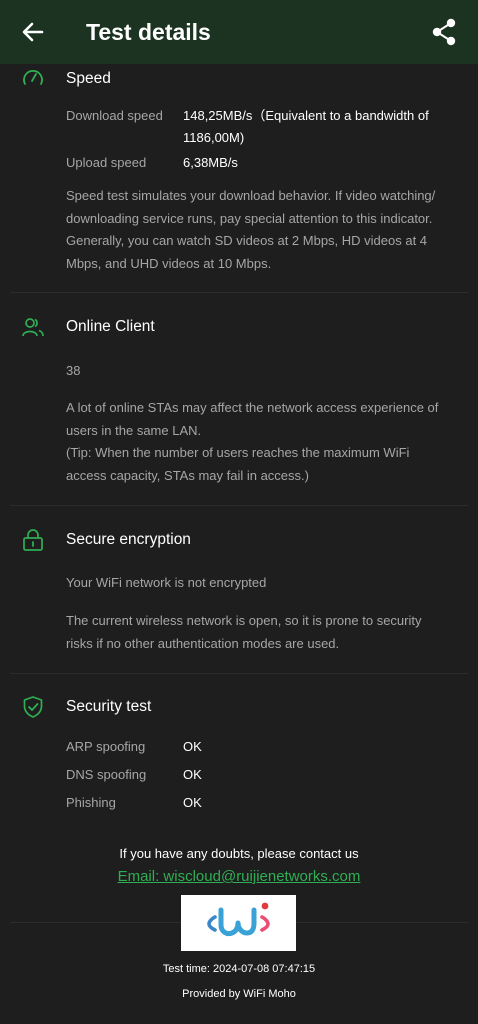 This screenshot has width=478, height=1024. What do you see at coordinates (239, 969) in the screenshot?
I see `test-time: Test time: 2024-07-08 07:47:15` at bounding box center [239, 969].